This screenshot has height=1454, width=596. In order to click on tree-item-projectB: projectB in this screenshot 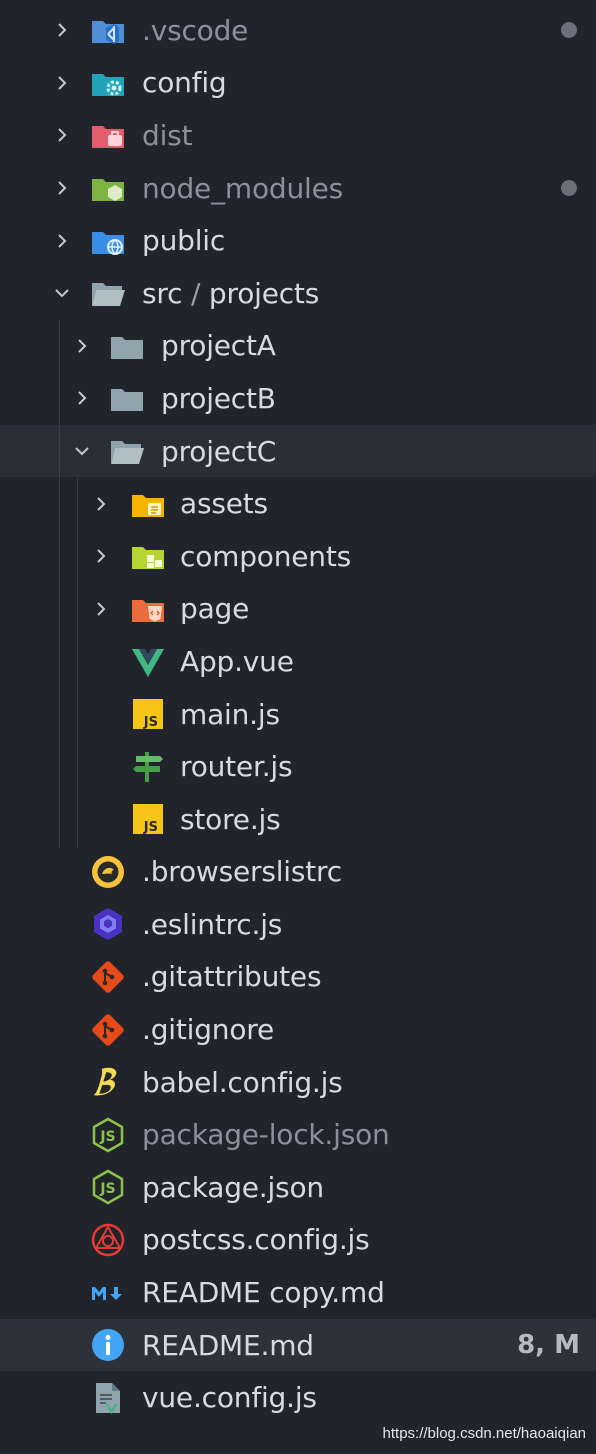, I will do `click(298, 398)`.